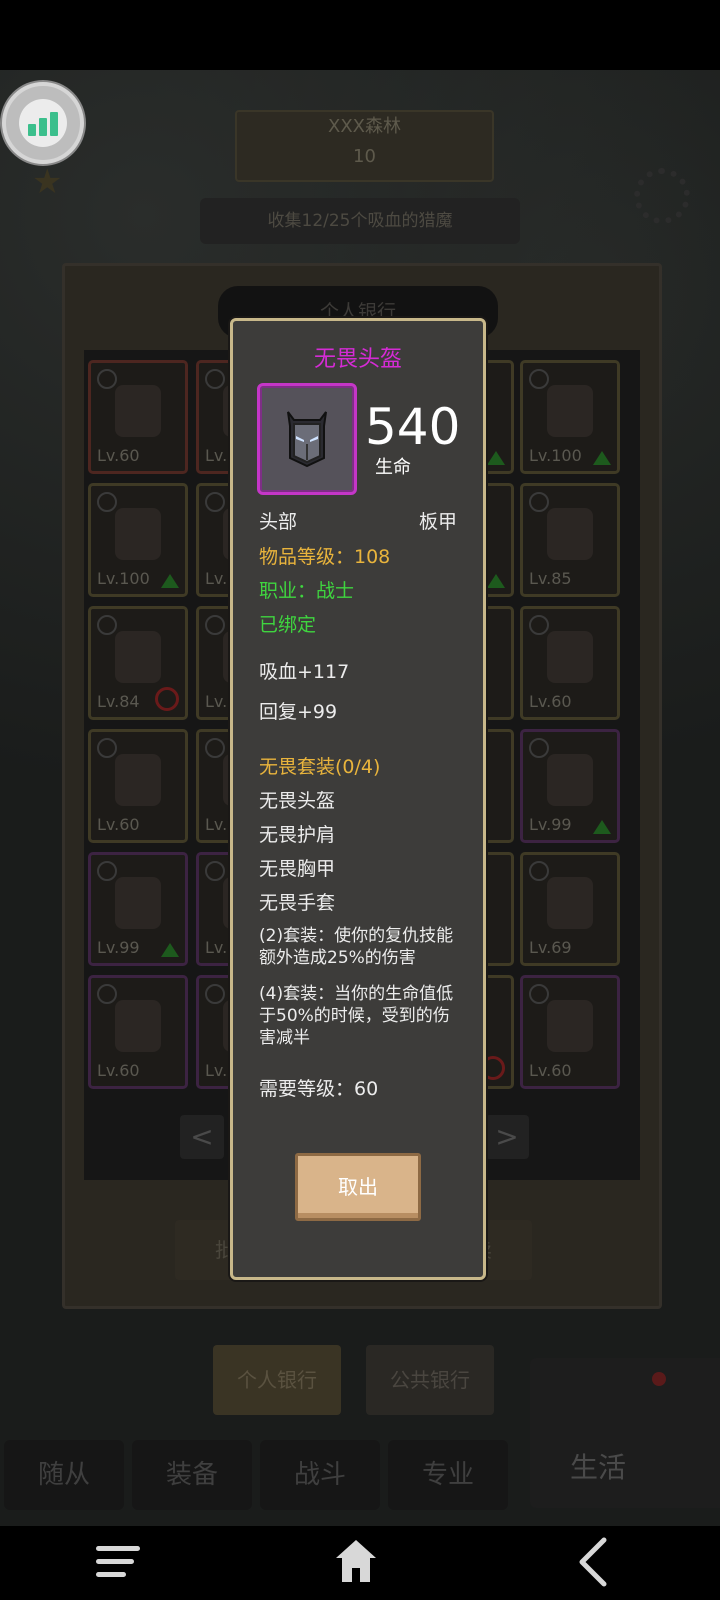 The width and height of the screenshot is (720, 1600). Describe the element at coordinates (298, 712) in the screenshot. I see `bonus-regen: 回复+99` at that location.